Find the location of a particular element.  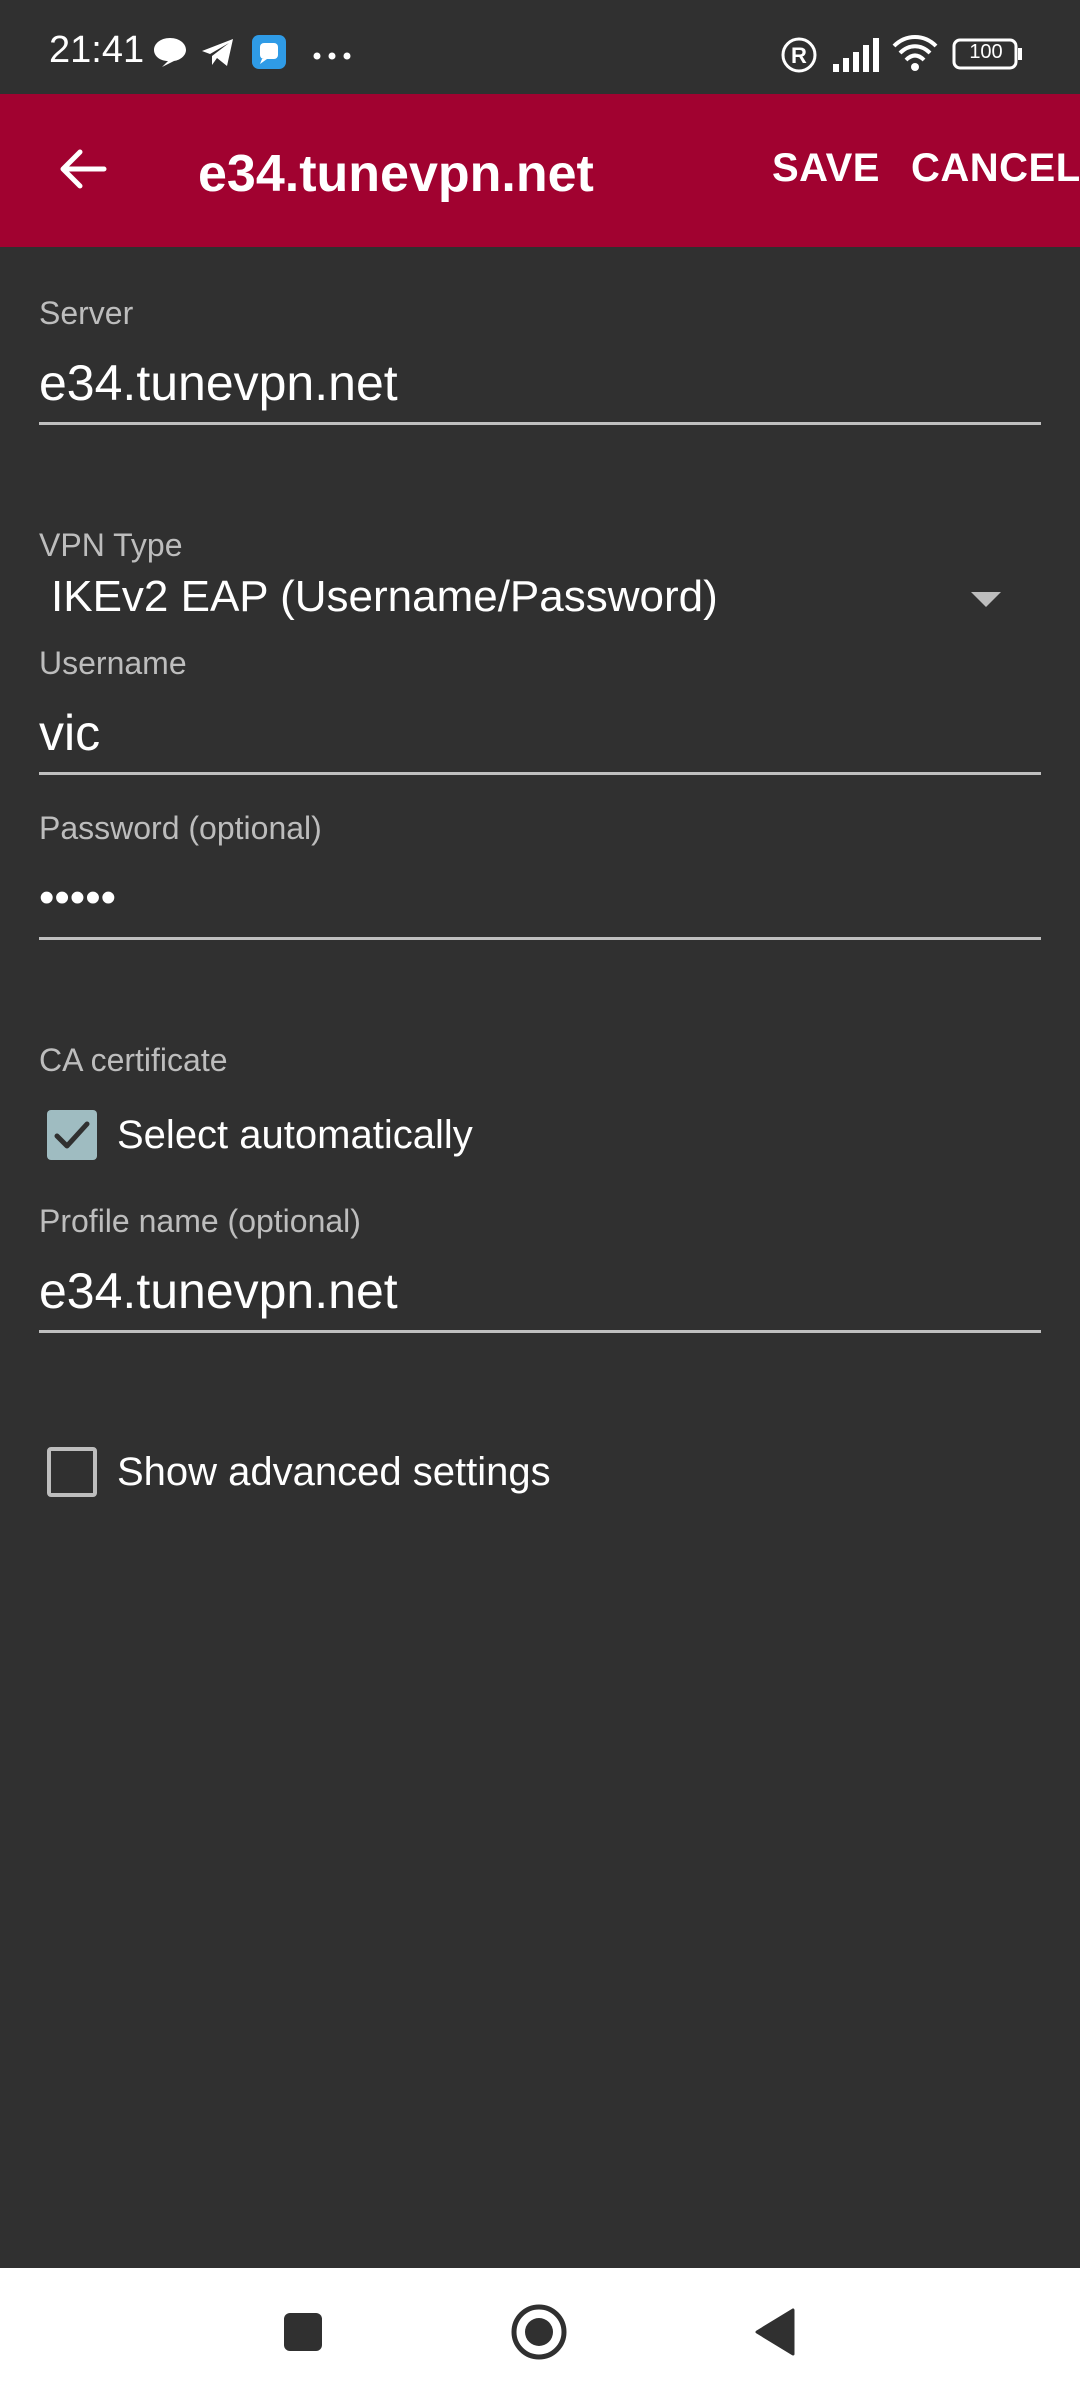

dropdown-arrow-icon is located at coordinates (986, 599).